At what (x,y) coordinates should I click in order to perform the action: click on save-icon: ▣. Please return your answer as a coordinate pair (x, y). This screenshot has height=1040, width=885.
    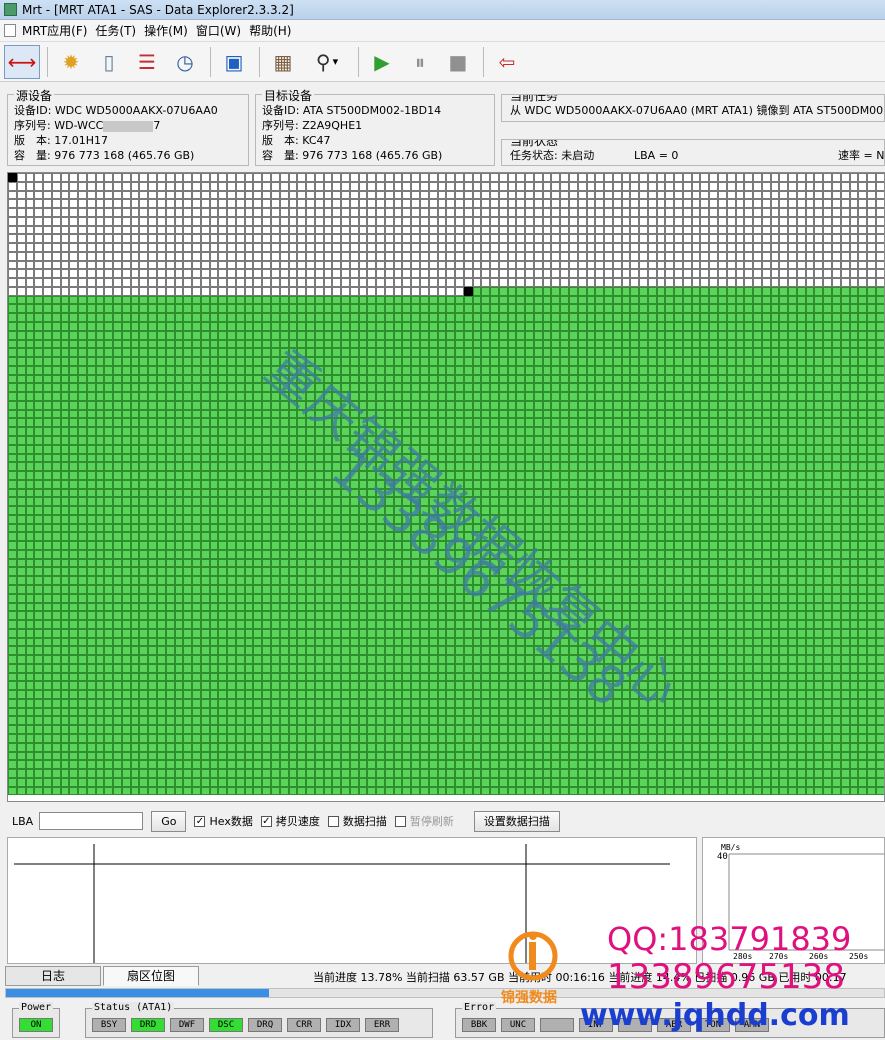
    Looking at the image, I should click on (234, 61).